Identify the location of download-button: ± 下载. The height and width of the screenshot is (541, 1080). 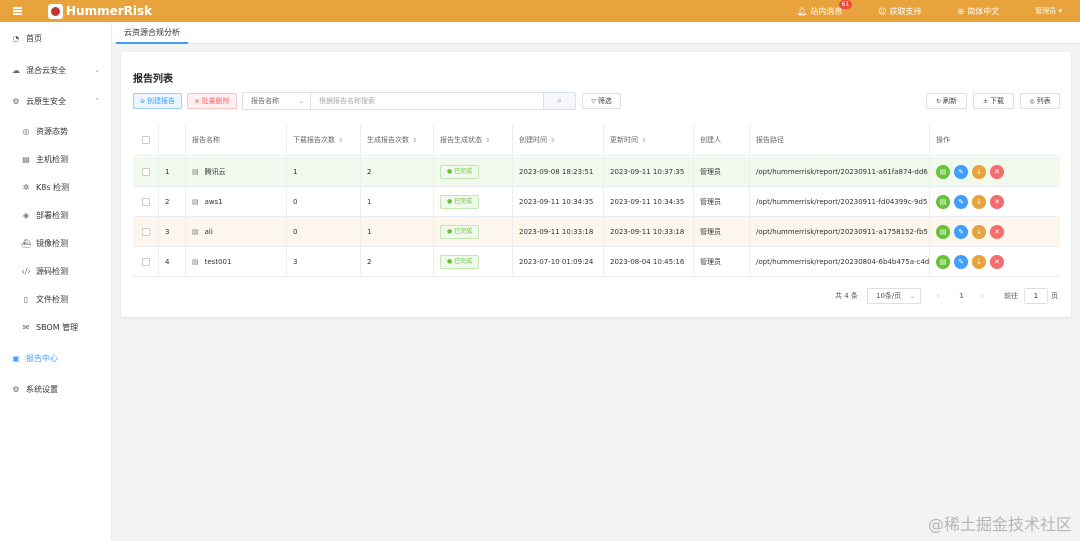
(993, 101).